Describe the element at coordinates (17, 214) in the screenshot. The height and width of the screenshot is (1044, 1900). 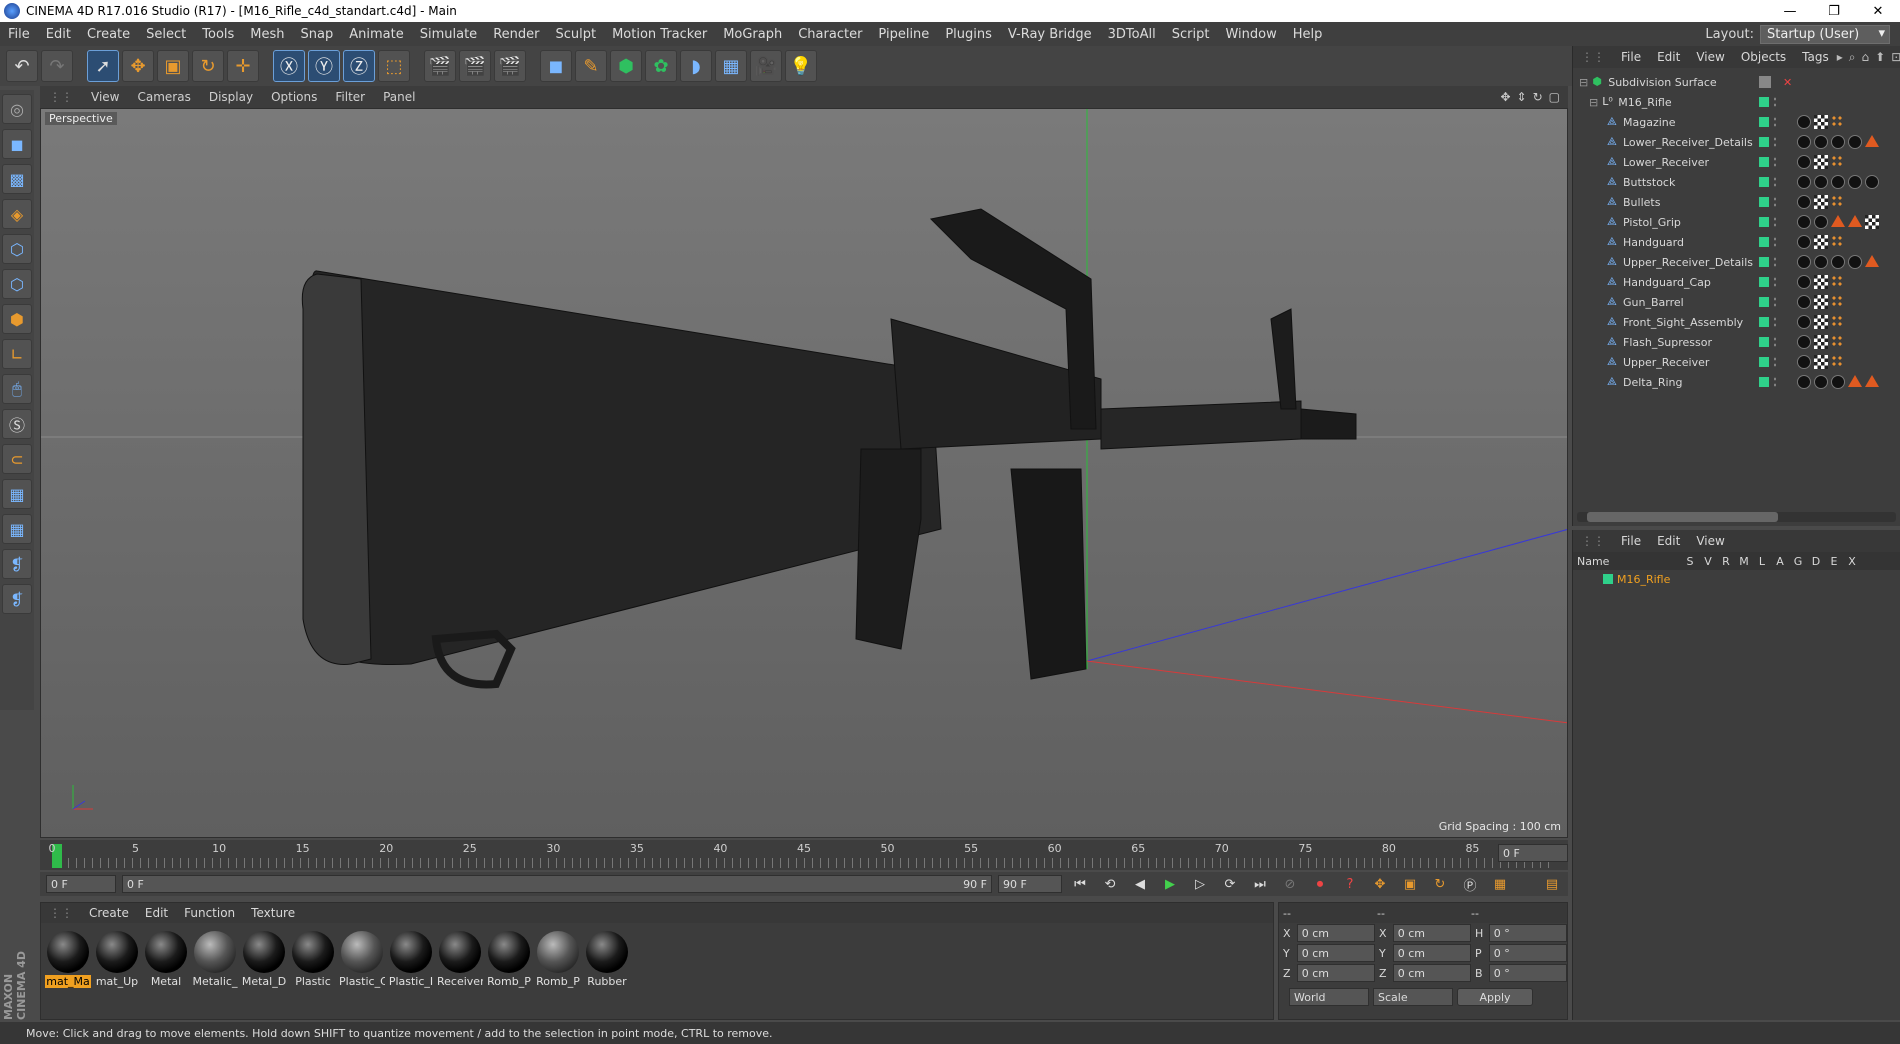
I see `workplane-icon: ◈` at that location.